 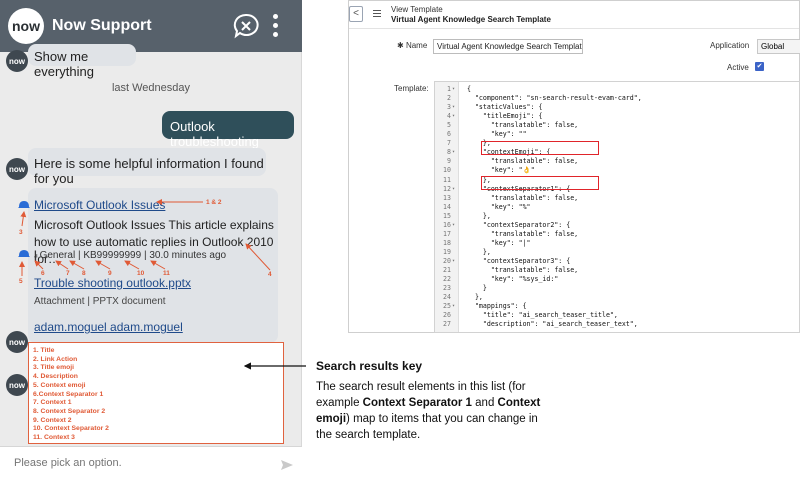 What do you see at coordinates (542, 315) in the screenshot?
I see `code-text: "title": "ai_search_teaser_title",` at bounding box center [542, 315].